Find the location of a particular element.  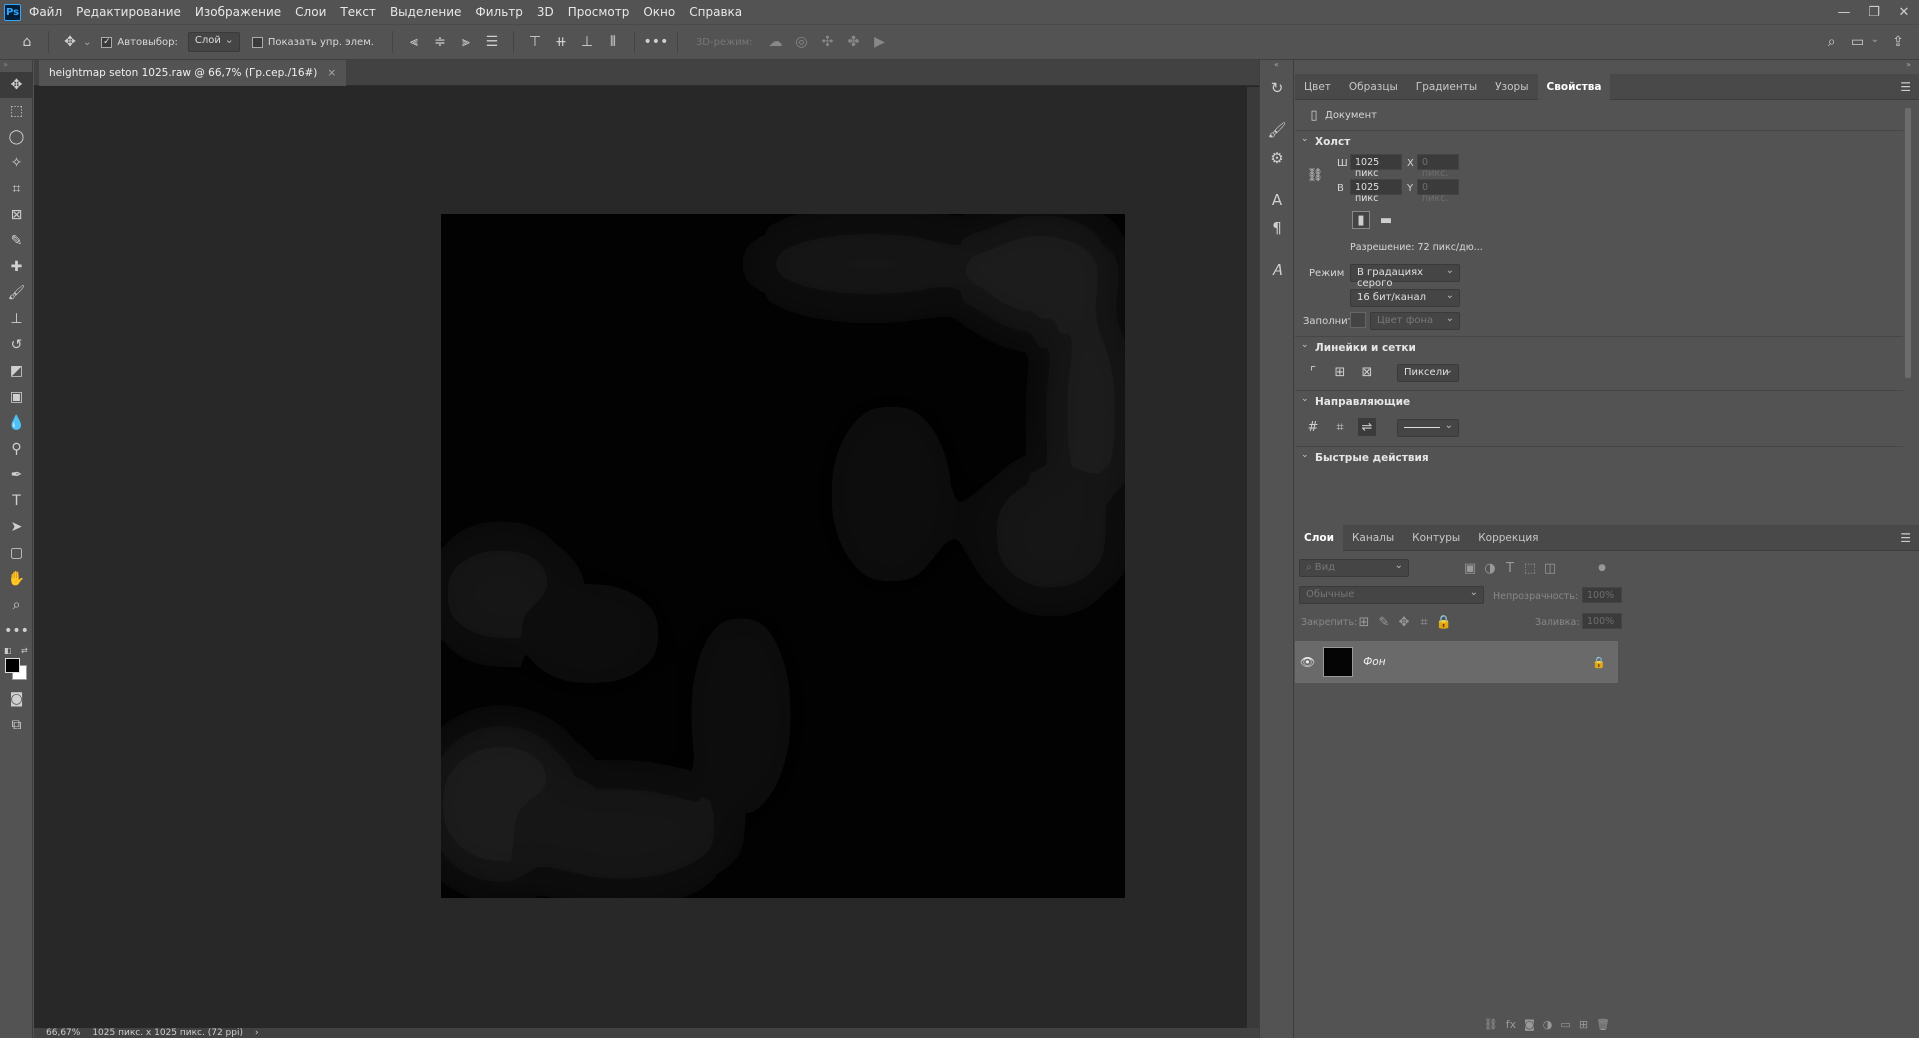

history-panel-icon: ↻ is located at coordinates (1277, 88).